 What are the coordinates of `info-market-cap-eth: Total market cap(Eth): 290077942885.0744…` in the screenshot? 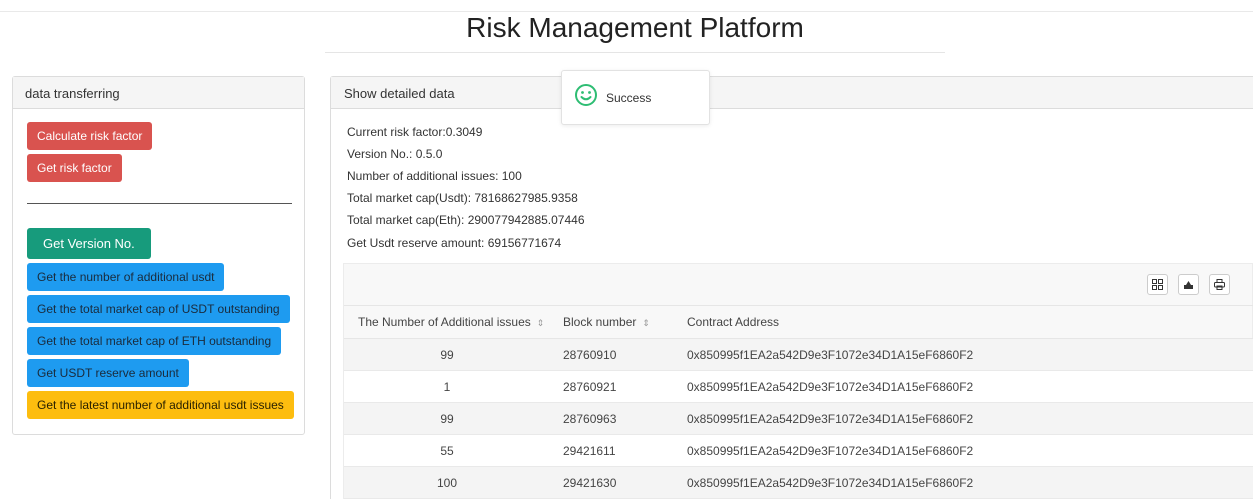 It's located at (466, 220).